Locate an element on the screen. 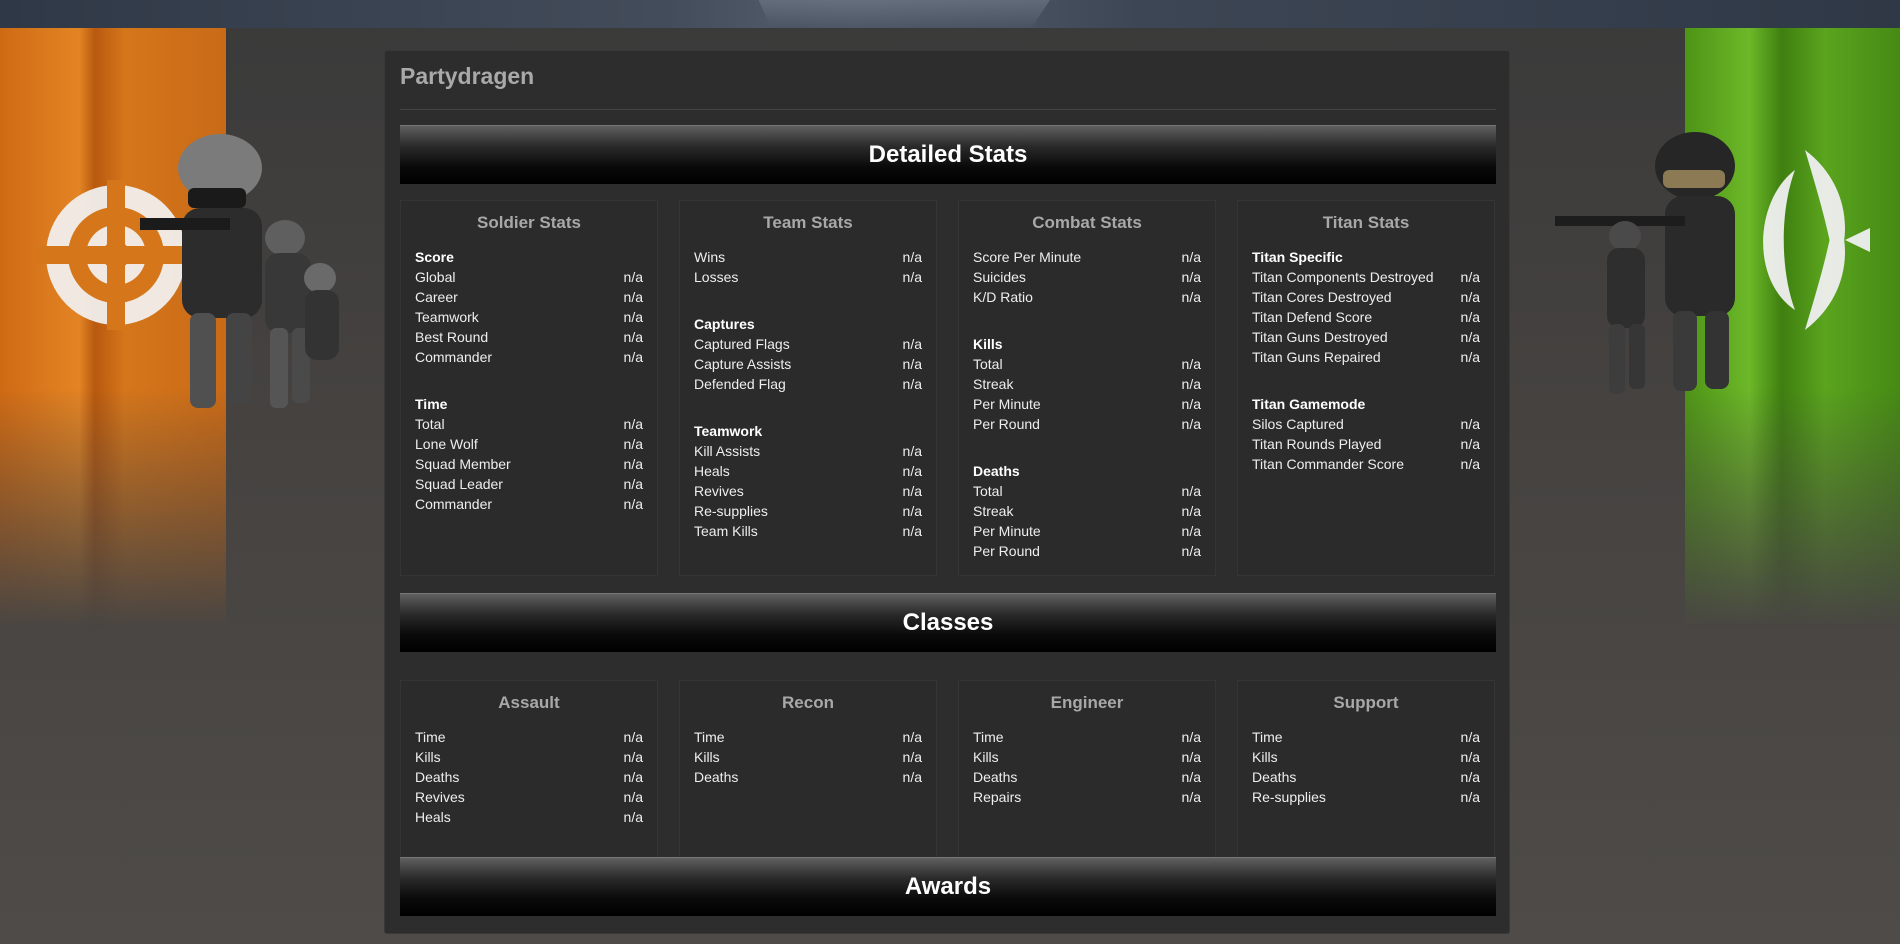 The image size is (1900, 944). group-title: Score is located at coordinates (434, 257).